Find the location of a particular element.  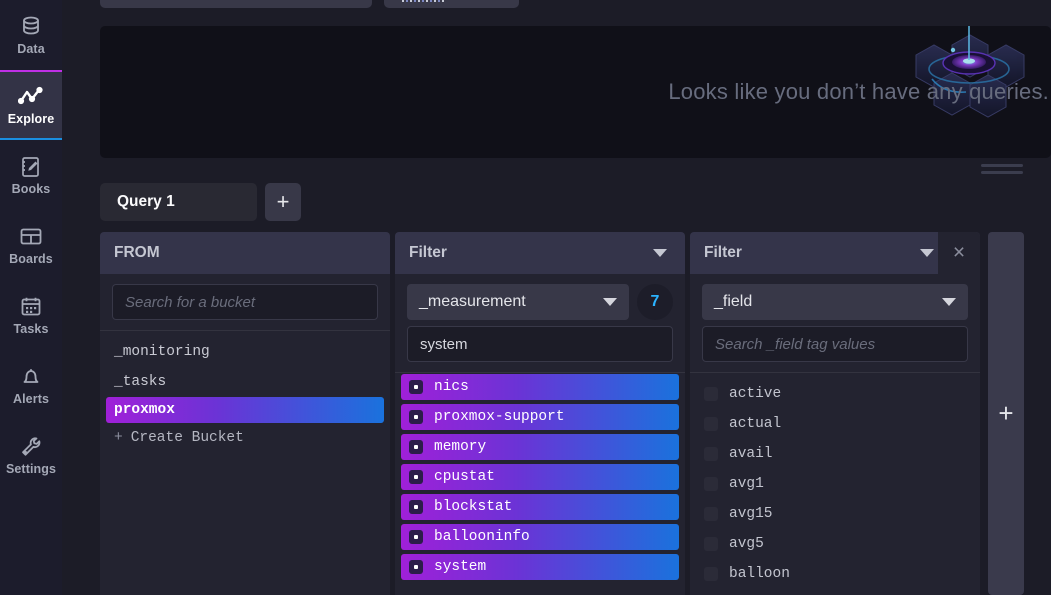

measurement-value-label: proxmox-support is located at coordinates (499, 417).